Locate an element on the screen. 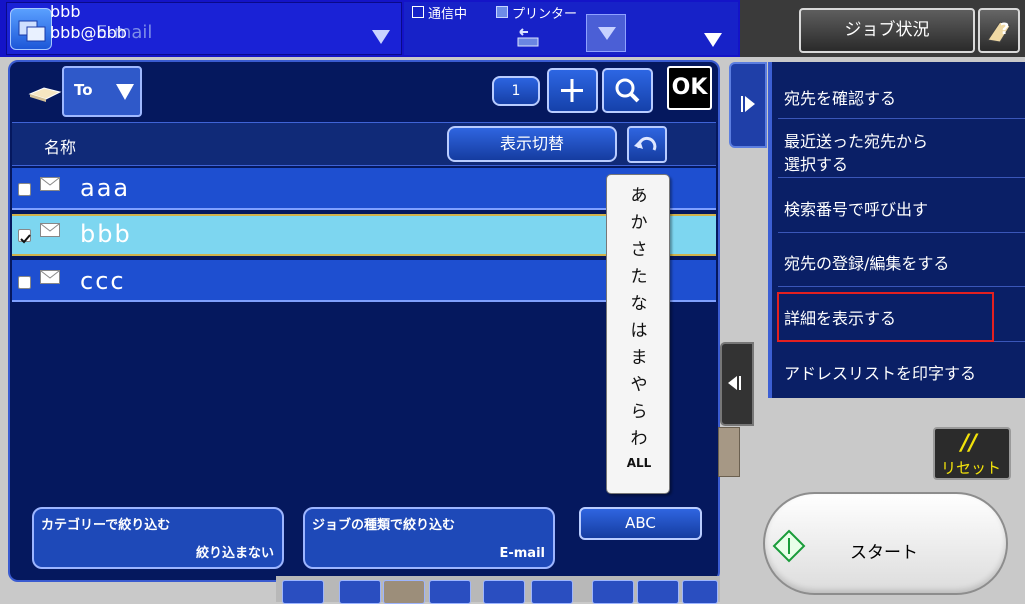  menu-item-print-address-list: アドレスリストを印字する is located at coordinates (904, 372).